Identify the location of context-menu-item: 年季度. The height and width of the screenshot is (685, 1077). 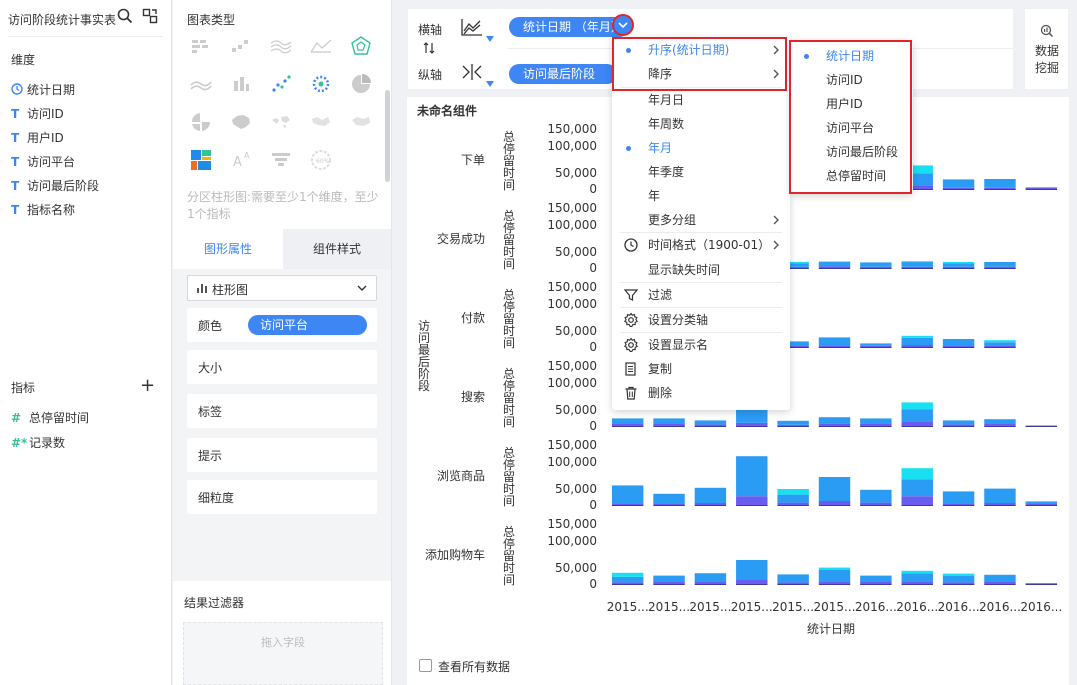
(701, 172).